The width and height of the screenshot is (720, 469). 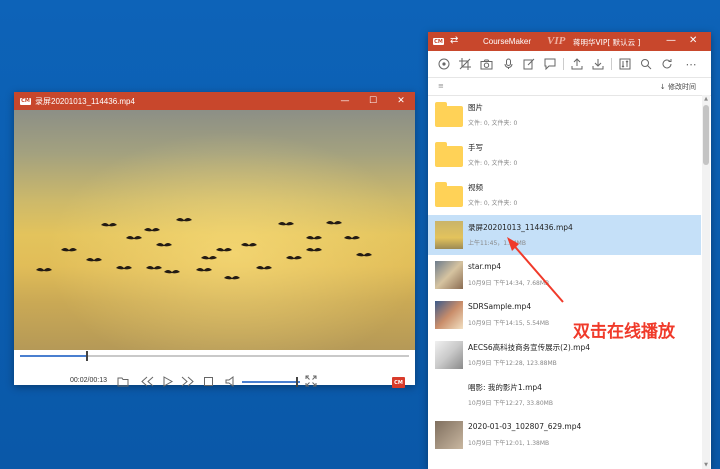 What do you see at coordinates (465, 64) in the screenshot?
I see `crop-icon` at bounding box center [465, 64].